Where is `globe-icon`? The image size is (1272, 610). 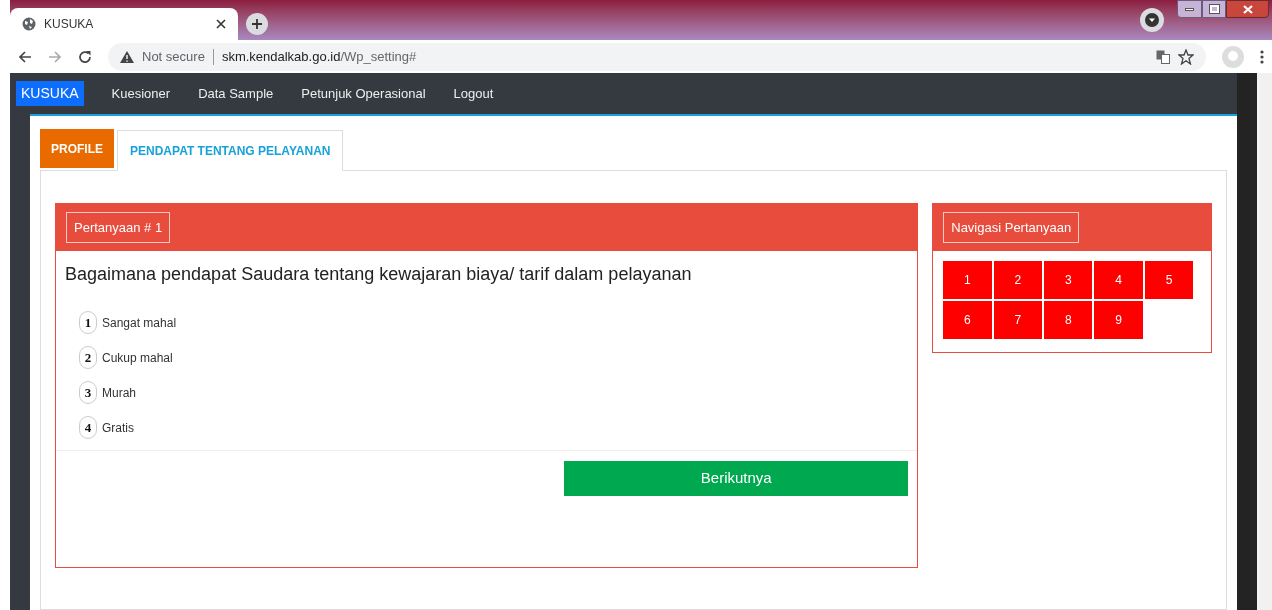
globe-icon is located at coordinates (29, 24).